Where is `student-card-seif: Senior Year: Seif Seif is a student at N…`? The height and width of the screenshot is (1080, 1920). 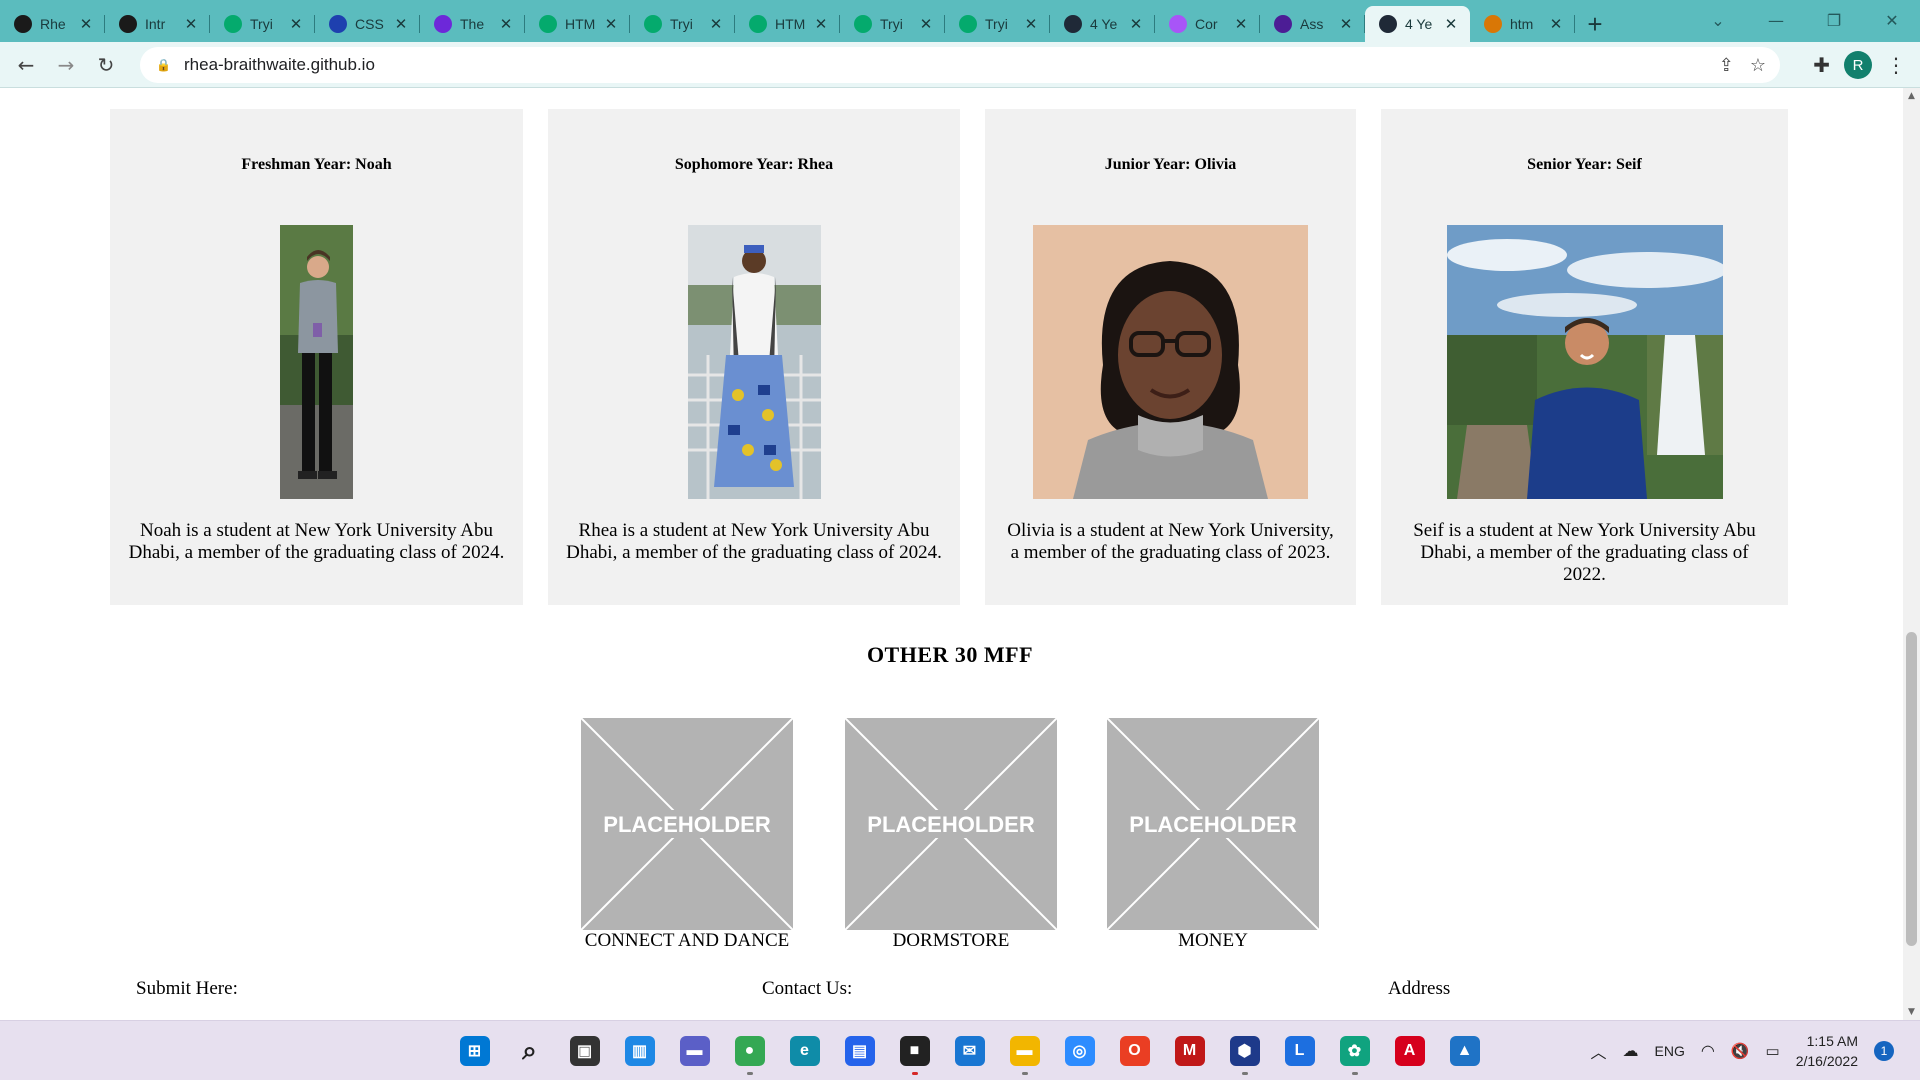 student-card-seif: Senior Year: Seif Seif is a student at N… is located at coordinates (1584, 357).